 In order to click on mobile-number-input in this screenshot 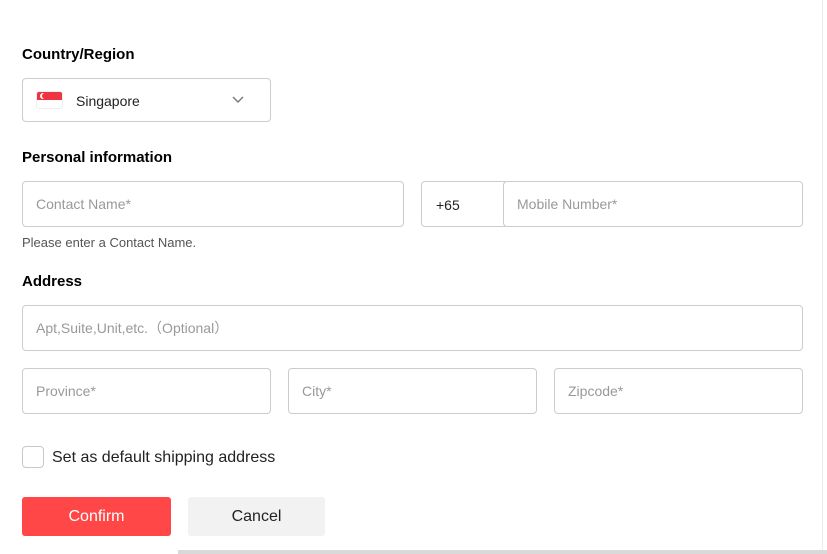, I will do `click(653, 204)`.